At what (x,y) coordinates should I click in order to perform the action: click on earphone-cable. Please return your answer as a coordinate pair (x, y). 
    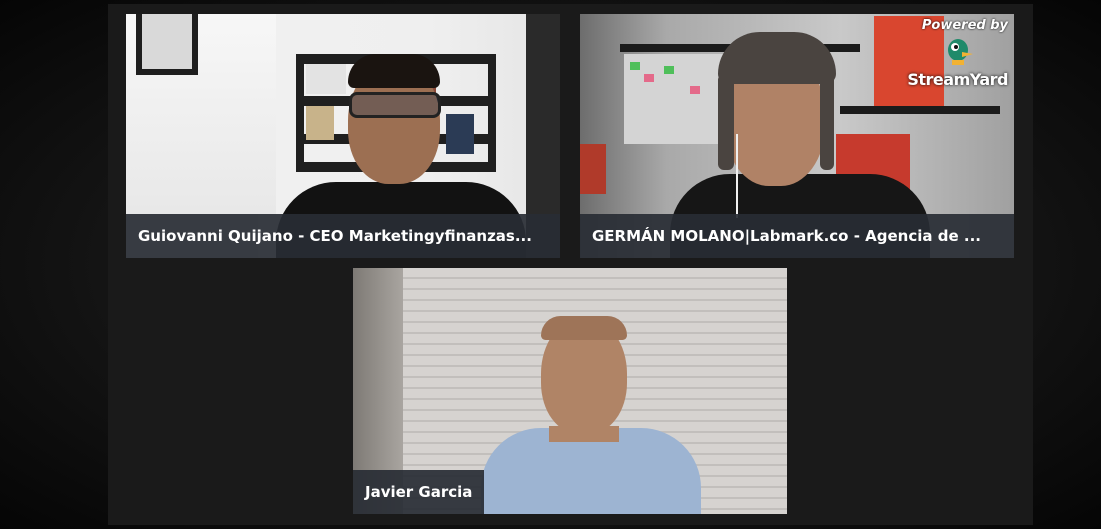
    Looking at the image, I should click on (737, 176).